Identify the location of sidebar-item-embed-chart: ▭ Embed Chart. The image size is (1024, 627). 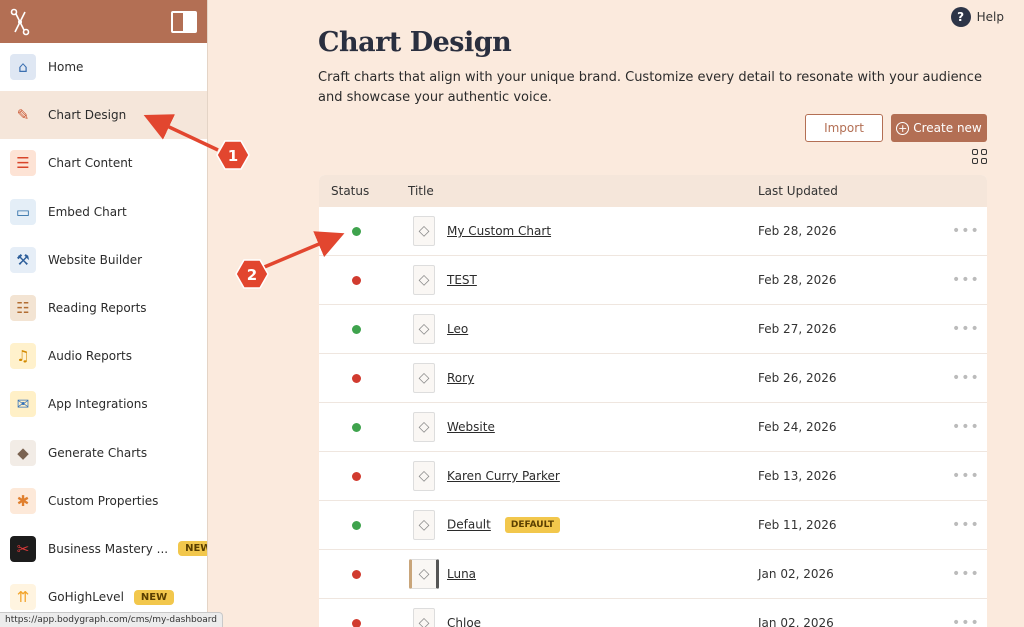
(103, 212).